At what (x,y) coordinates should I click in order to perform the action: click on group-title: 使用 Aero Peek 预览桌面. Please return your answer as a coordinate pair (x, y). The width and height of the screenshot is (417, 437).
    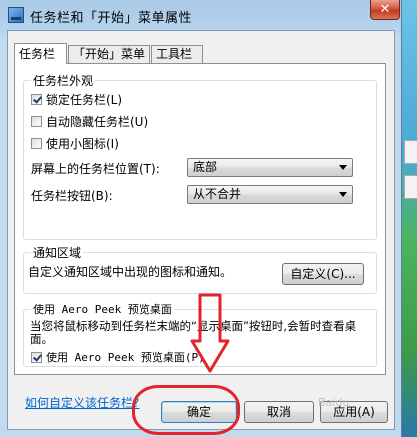
    Looking at the image, I should click on (102, 309).